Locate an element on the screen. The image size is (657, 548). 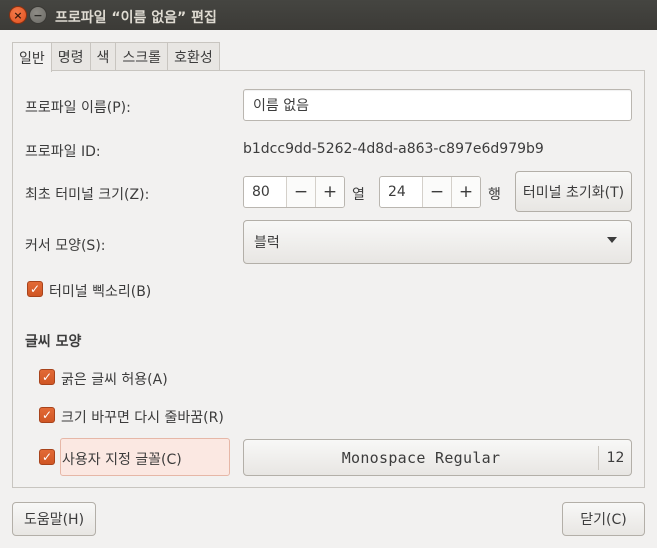
font-name: Monospace Regular is located at coordinates (421, 458).